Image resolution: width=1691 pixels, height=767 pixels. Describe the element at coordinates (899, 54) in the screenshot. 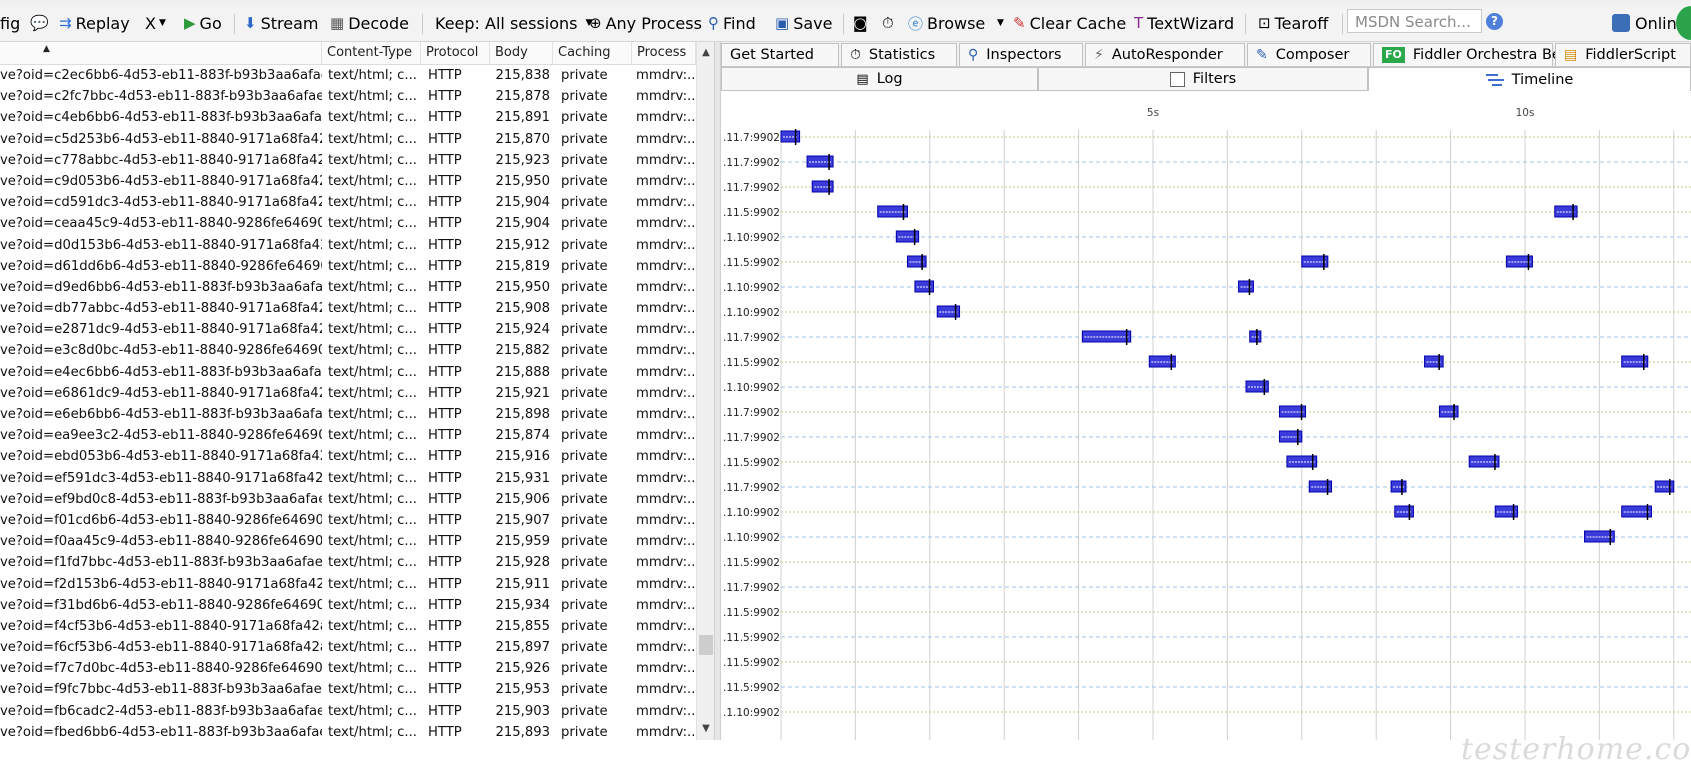

I see `tab-statistics: ⏱ Statistics` at that location.